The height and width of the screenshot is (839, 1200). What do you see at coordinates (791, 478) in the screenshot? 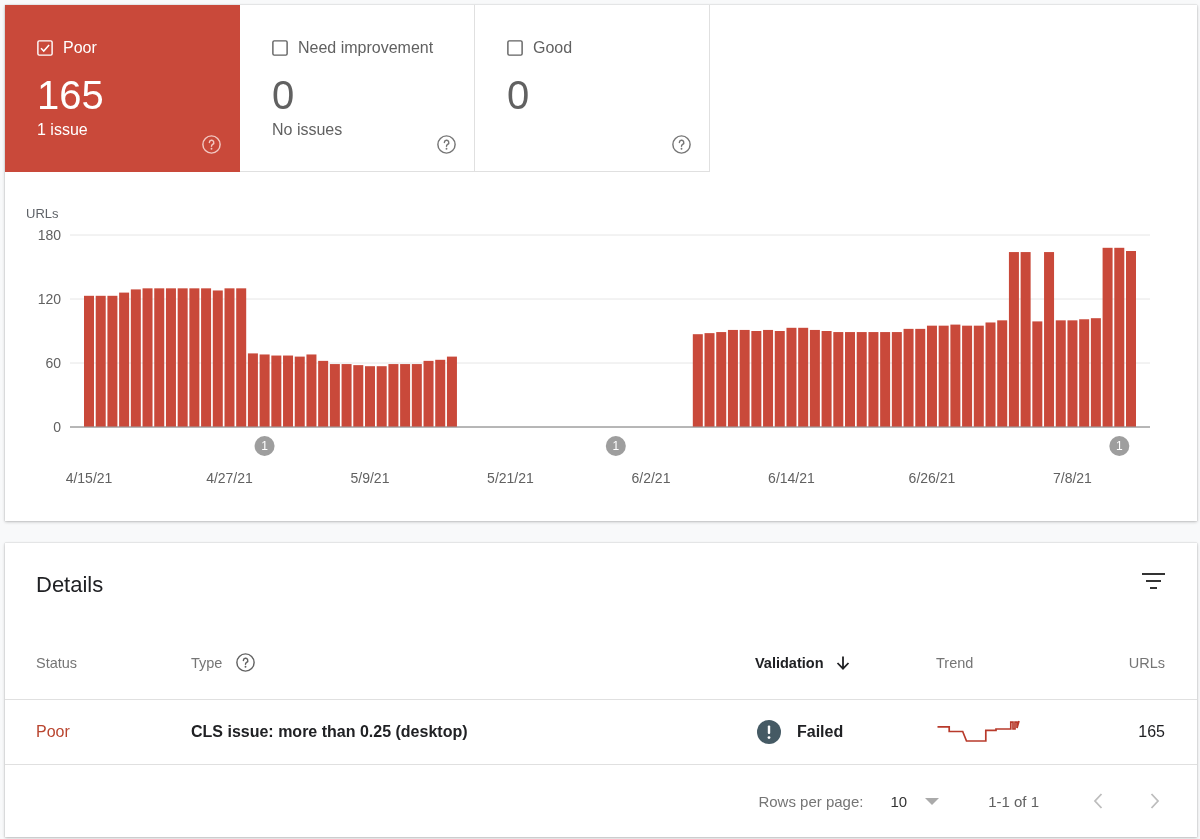
I see `x-tick-label: 6/14/21` at bounding box center [791, 478].